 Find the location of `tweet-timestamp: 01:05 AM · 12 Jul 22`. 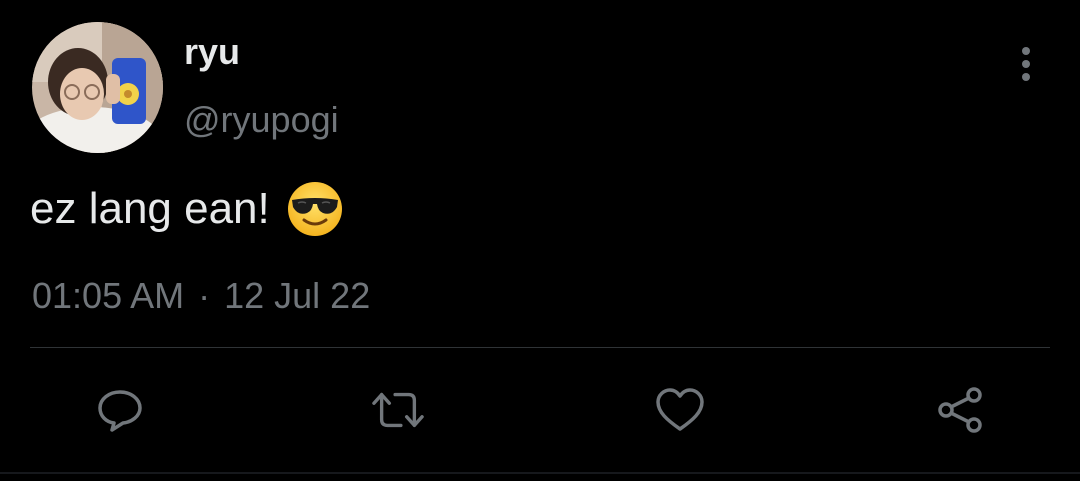

tweet-timestamp: 01:05 AM · 12 Jul 22 is located at coordinates (201, 296).